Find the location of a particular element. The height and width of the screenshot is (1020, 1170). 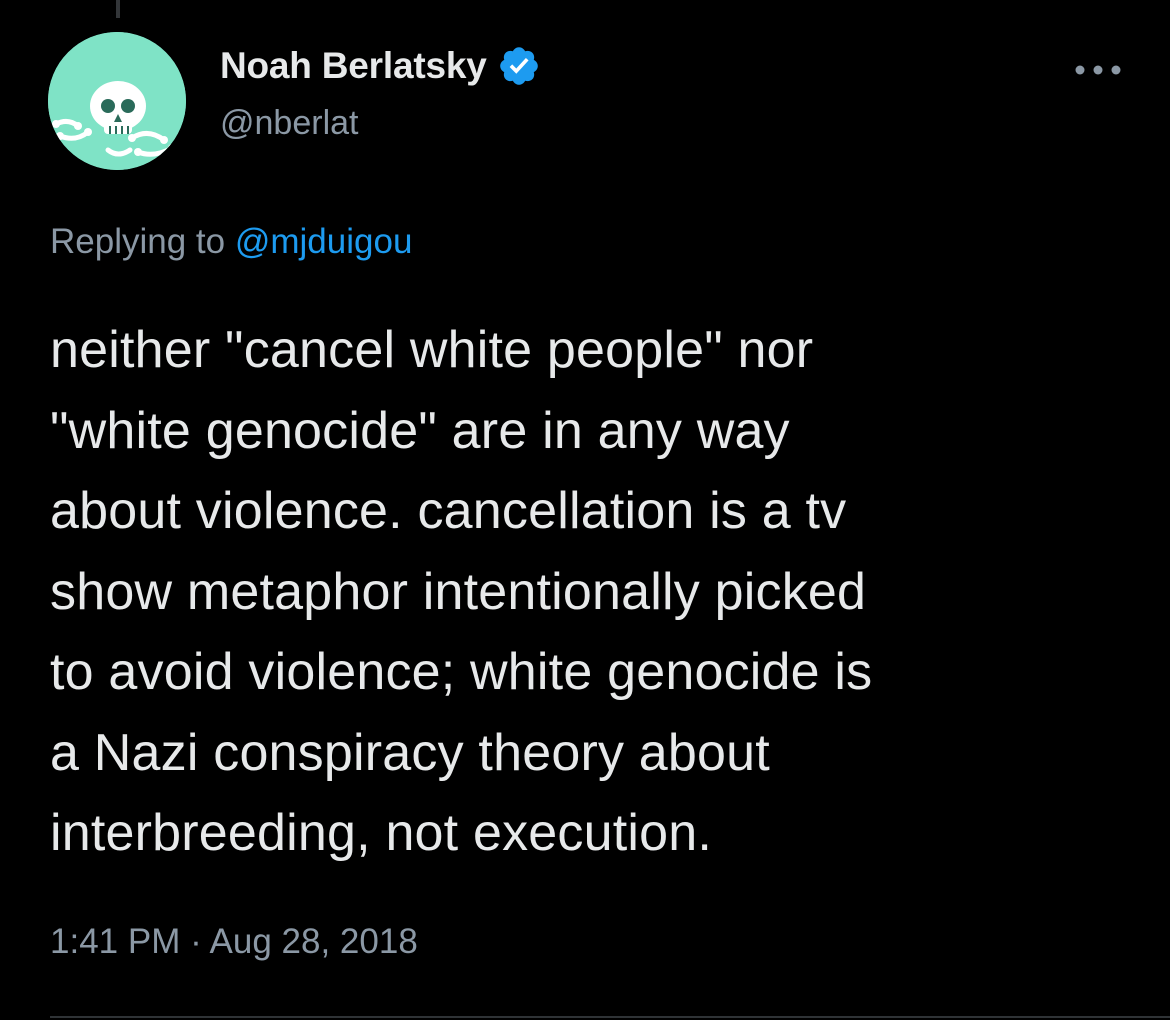

avatar is located at coordinates (117, 101).